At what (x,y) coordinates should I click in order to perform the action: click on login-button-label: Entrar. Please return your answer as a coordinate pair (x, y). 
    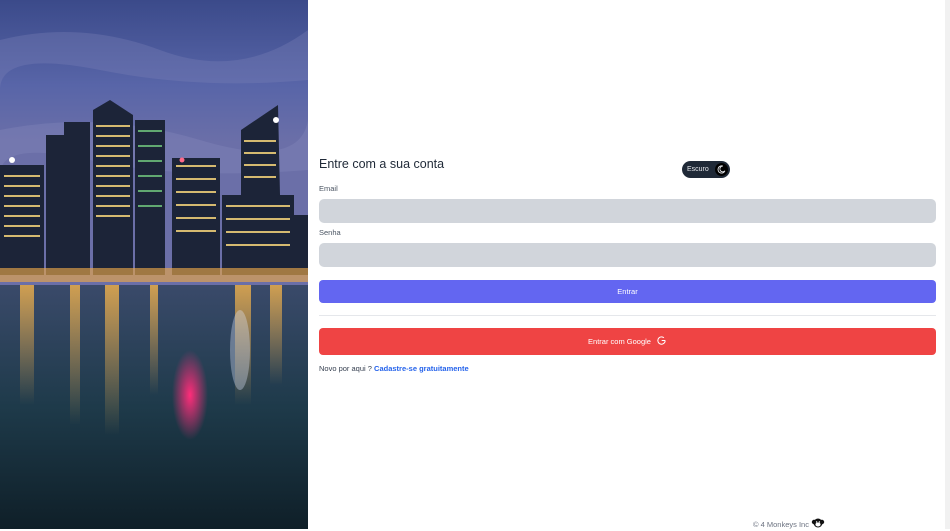
    Looking at the image, I should click on (627, 291).